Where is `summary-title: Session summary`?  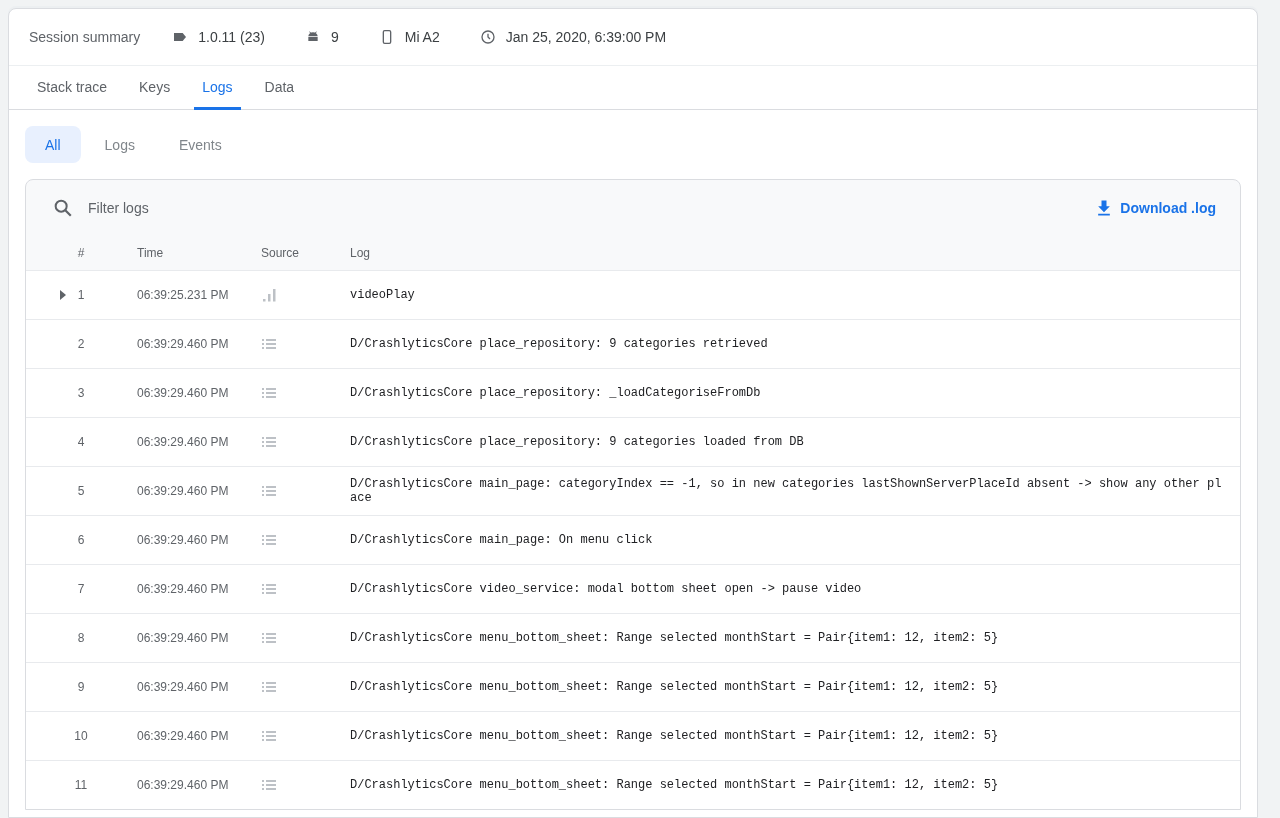
summary-title: Session summary is located at coordinates (85, 37).